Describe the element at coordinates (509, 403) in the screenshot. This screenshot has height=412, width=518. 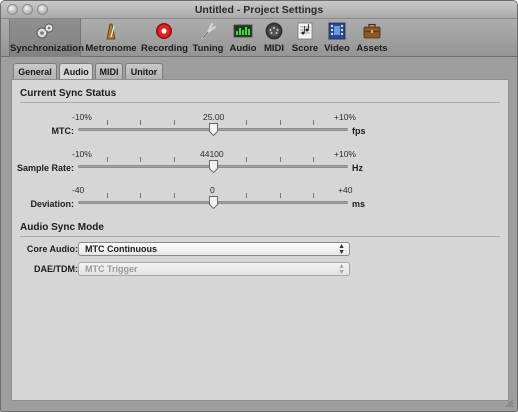
I see `resize-grip-icon` at that location.